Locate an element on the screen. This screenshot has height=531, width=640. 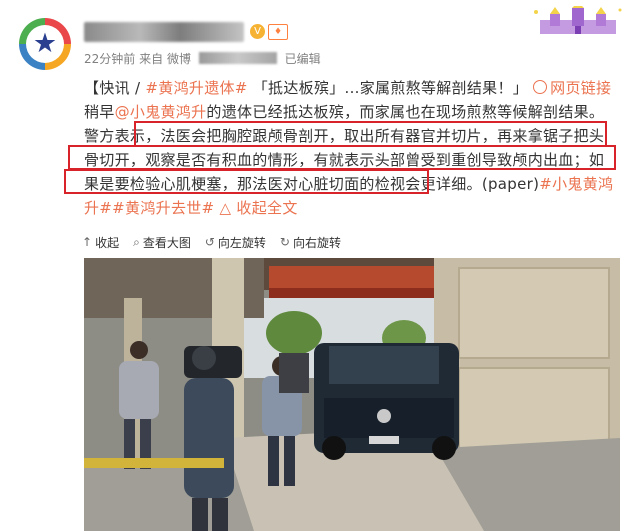
collapse-full-text-label: 收起全文 is located at coordinates (267, 208).